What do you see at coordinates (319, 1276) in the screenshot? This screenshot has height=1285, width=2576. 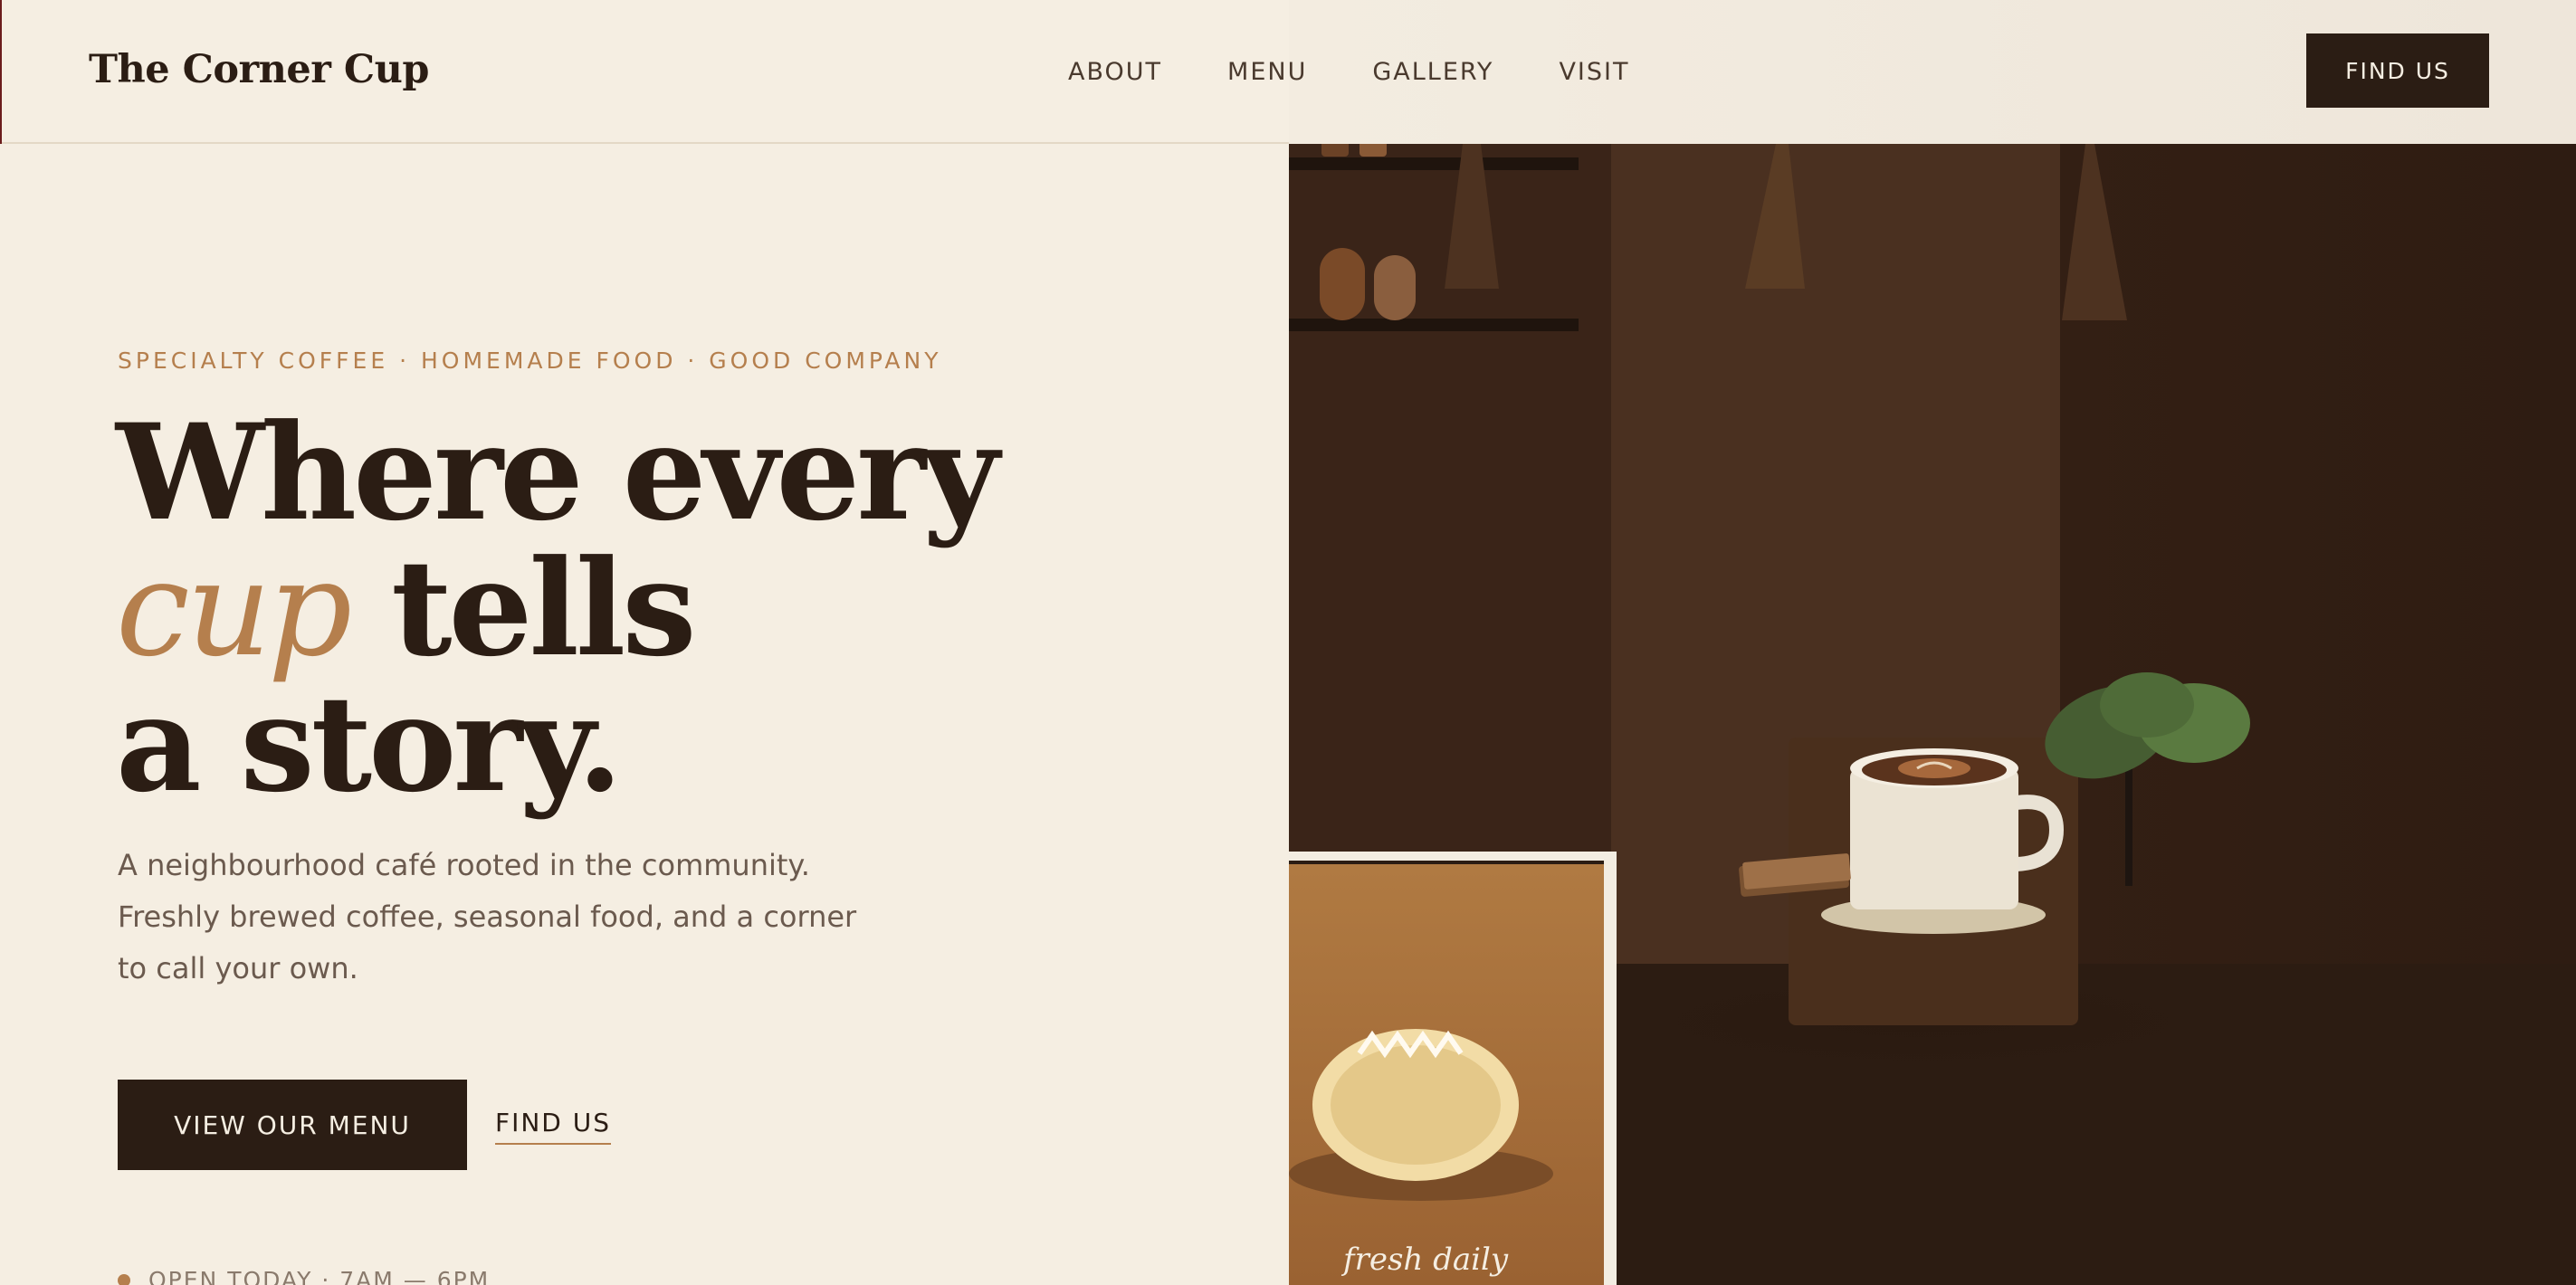 I see `hours-text: OPEN TODAY · 7AM — 6PM` at bounding box center [319, 1276].